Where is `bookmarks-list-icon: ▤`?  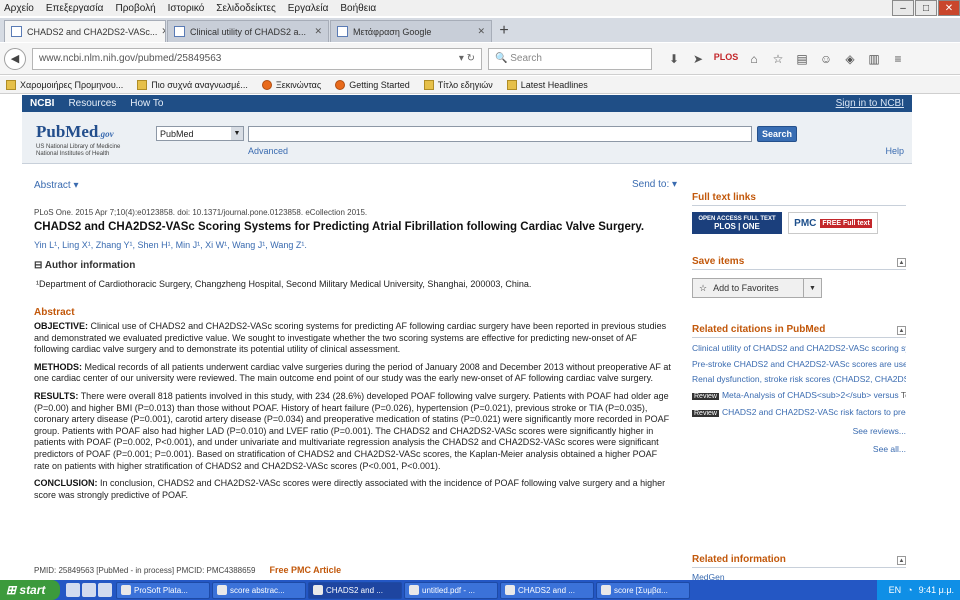 bookmarks-list-icon: ▤ is located at coordinates (802, 59).